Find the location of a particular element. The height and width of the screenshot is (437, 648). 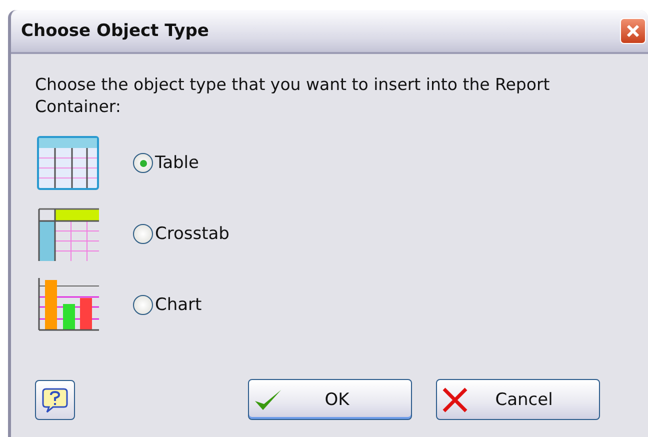

radio-option: Table is located at coordinates (166, 163).